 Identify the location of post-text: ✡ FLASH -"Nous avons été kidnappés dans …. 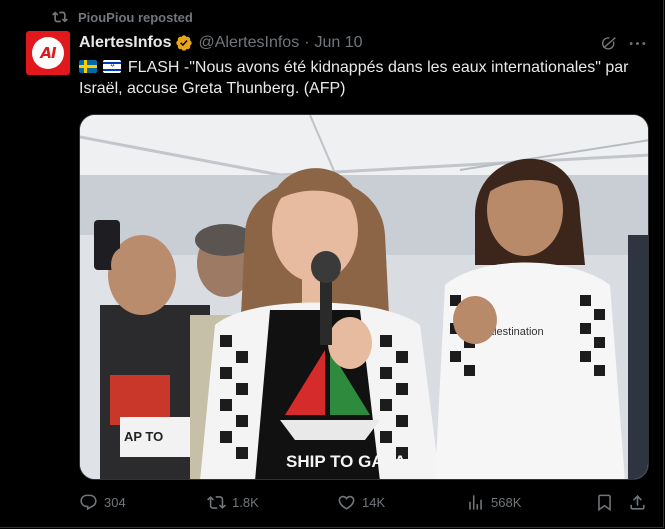
(364, 78).